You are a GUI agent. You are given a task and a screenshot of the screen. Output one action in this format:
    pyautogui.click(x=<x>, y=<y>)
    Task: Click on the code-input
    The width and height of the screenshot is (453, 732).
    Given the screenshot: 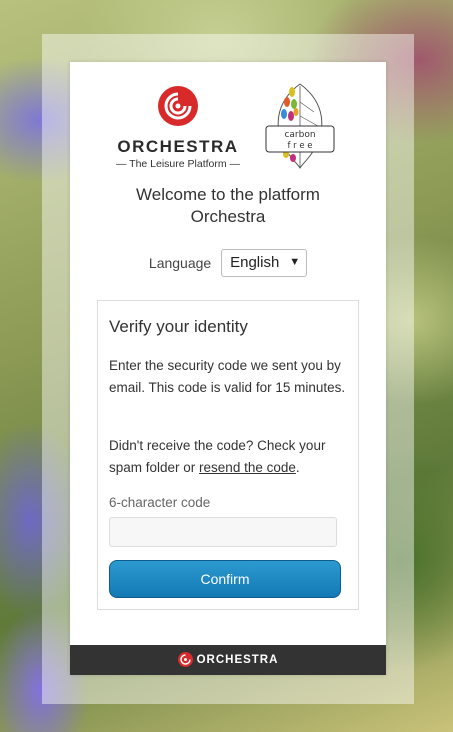 What is the action you would take?
    pyautogui.click(x=223, y=532)
    